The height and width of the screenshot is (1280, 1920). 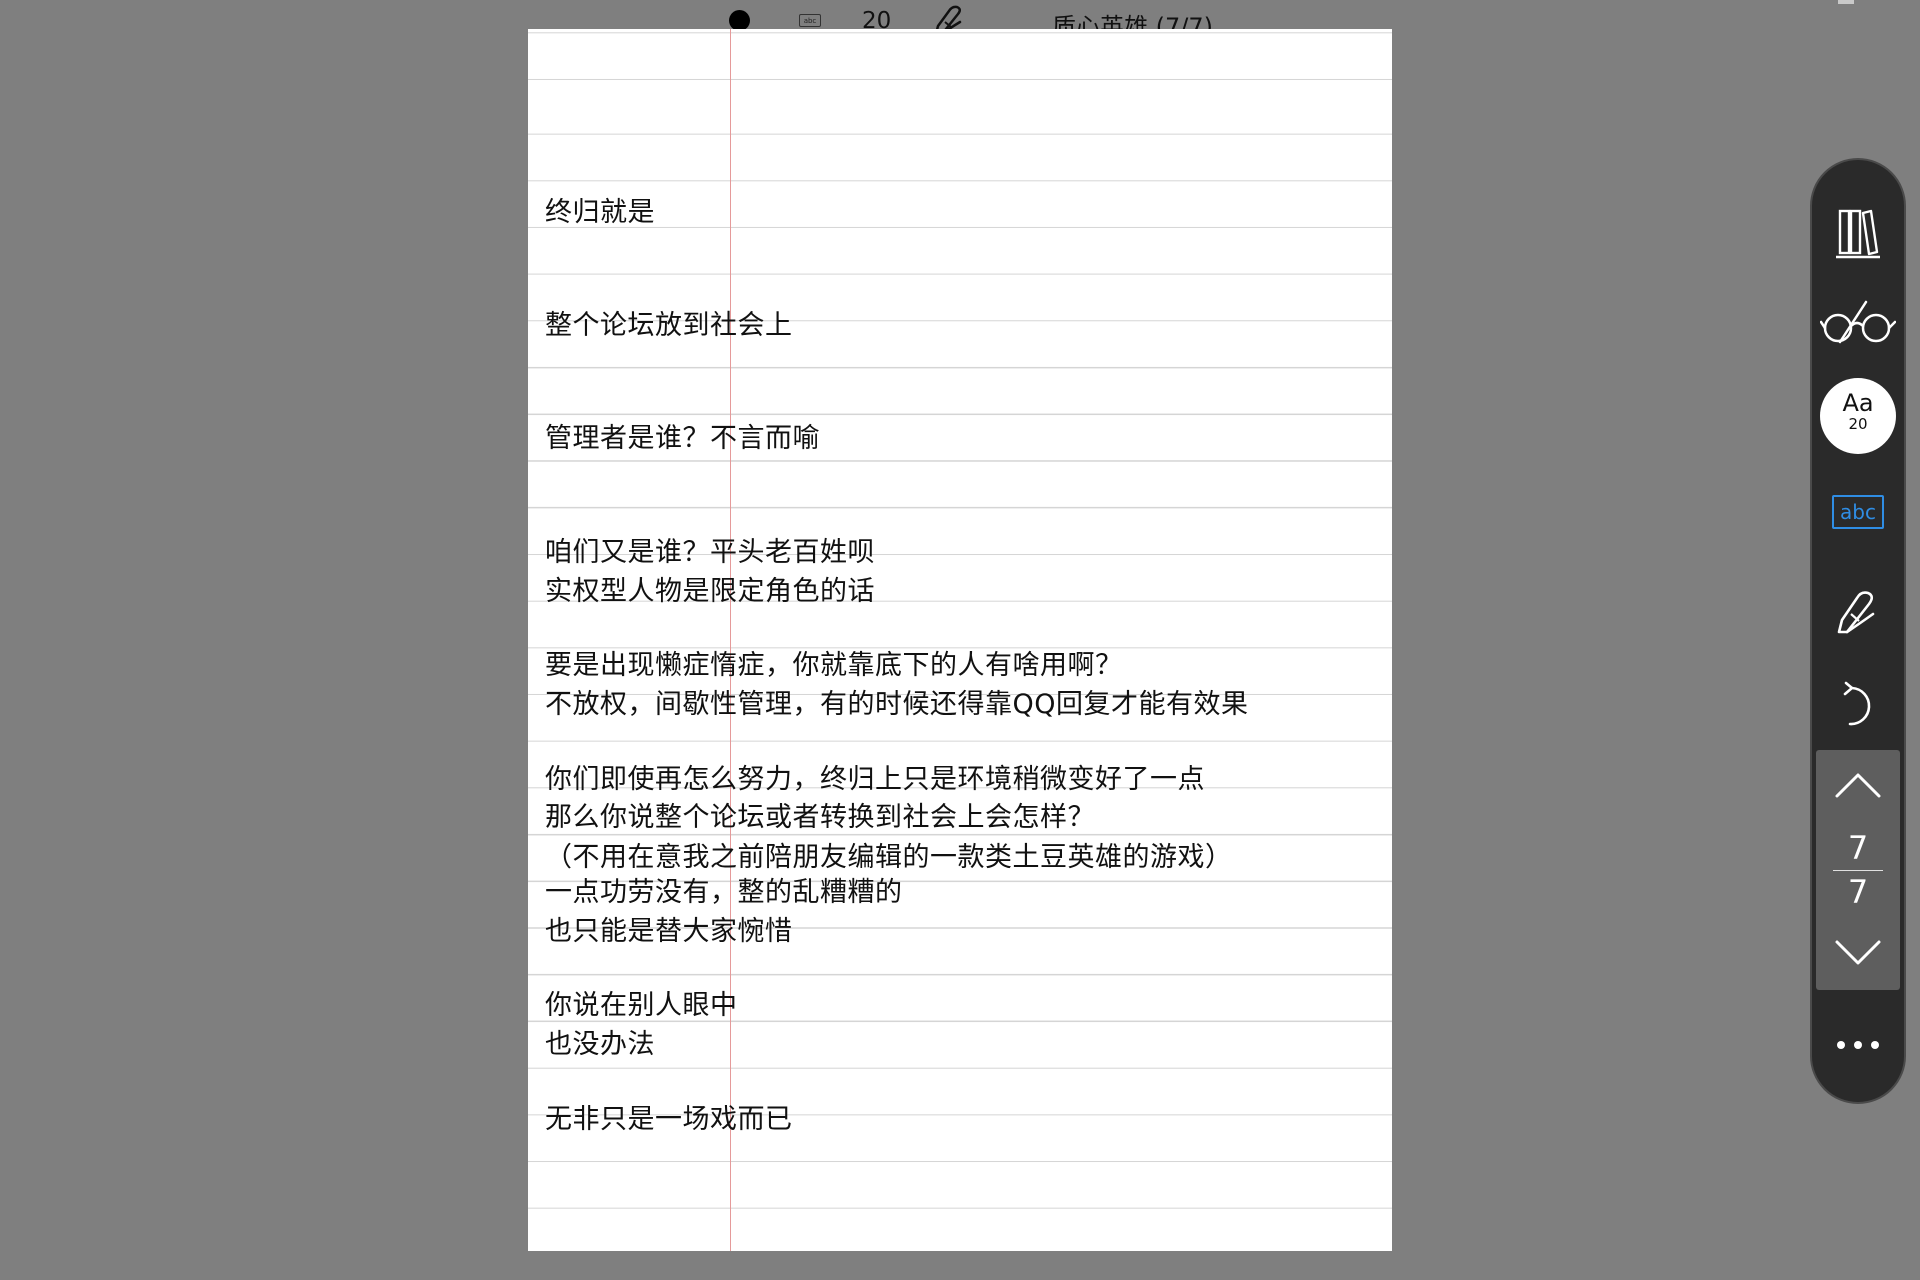 What do you see at coordinates (682, 439) in the screenshot?
I see `text-line: 管理者是谁？不言而喻` at bounding box center [682, 439].